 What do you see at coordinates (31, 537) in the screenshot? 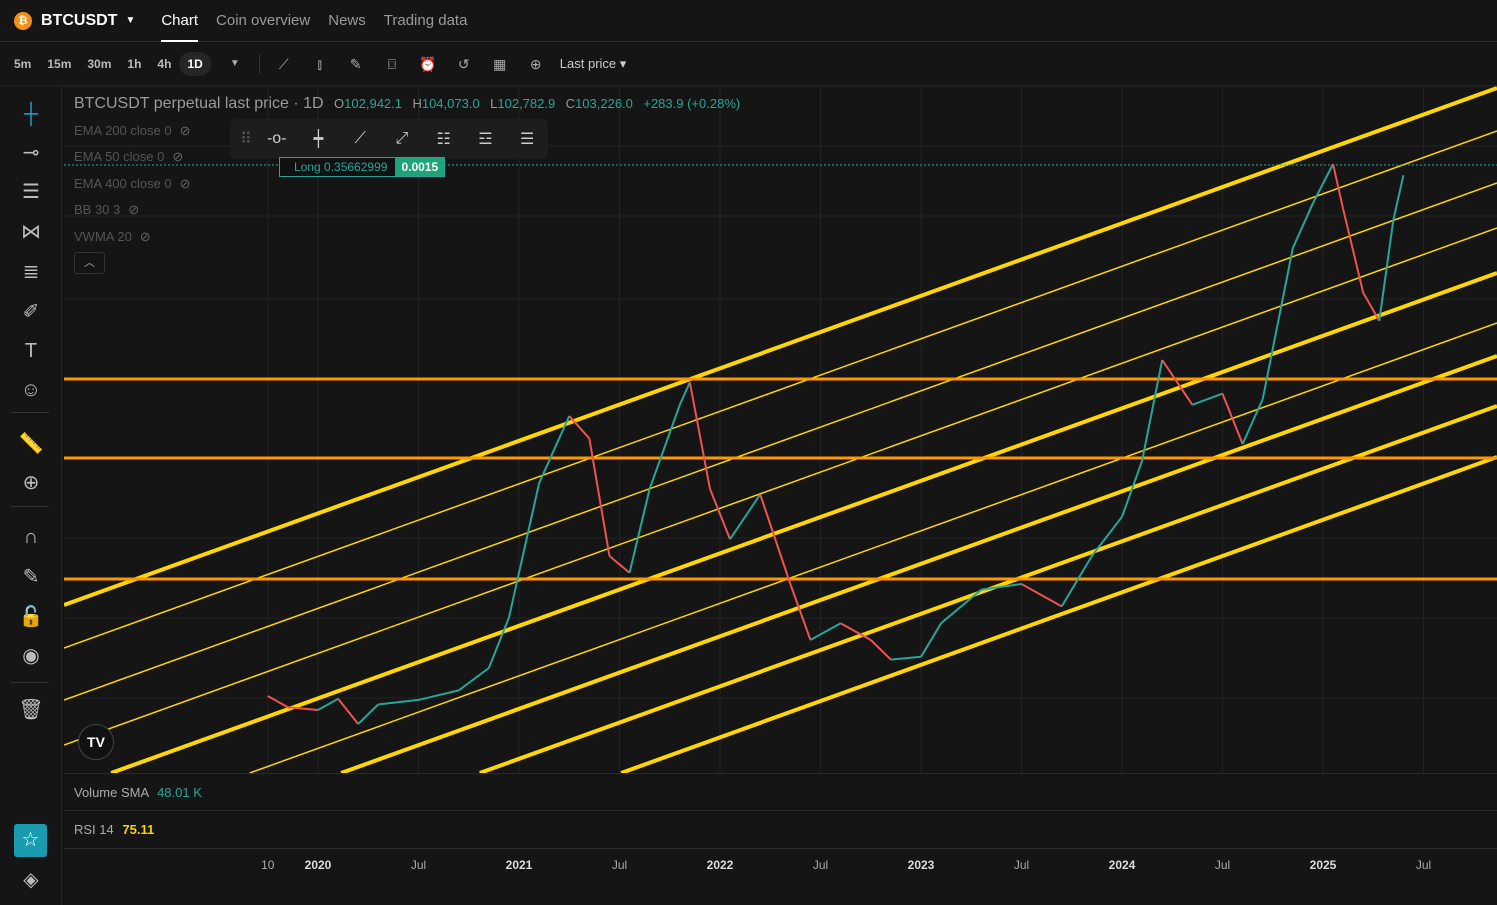
I see `magnet-icon: ∩` at bounding box center [31, 537].